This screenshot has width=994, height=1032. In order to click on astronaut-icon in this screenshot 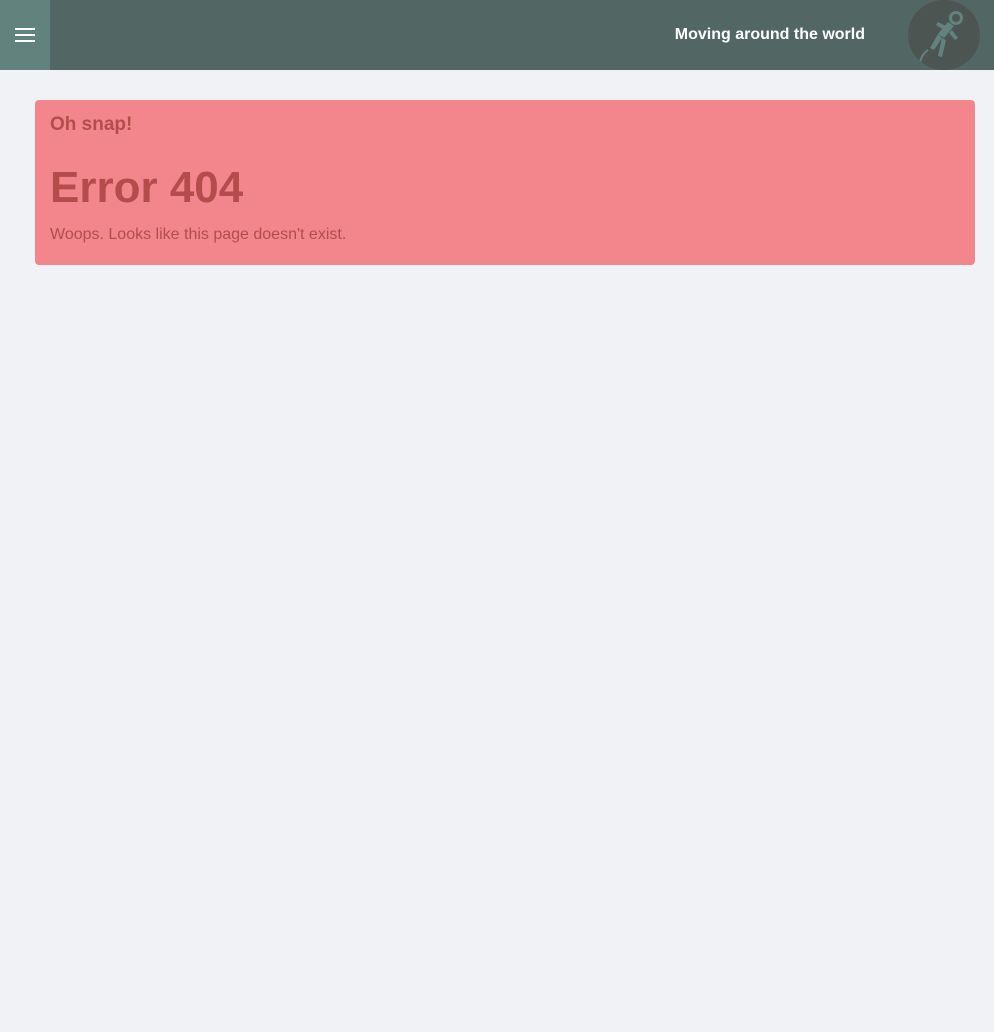, I will do `click(944, 35)`.